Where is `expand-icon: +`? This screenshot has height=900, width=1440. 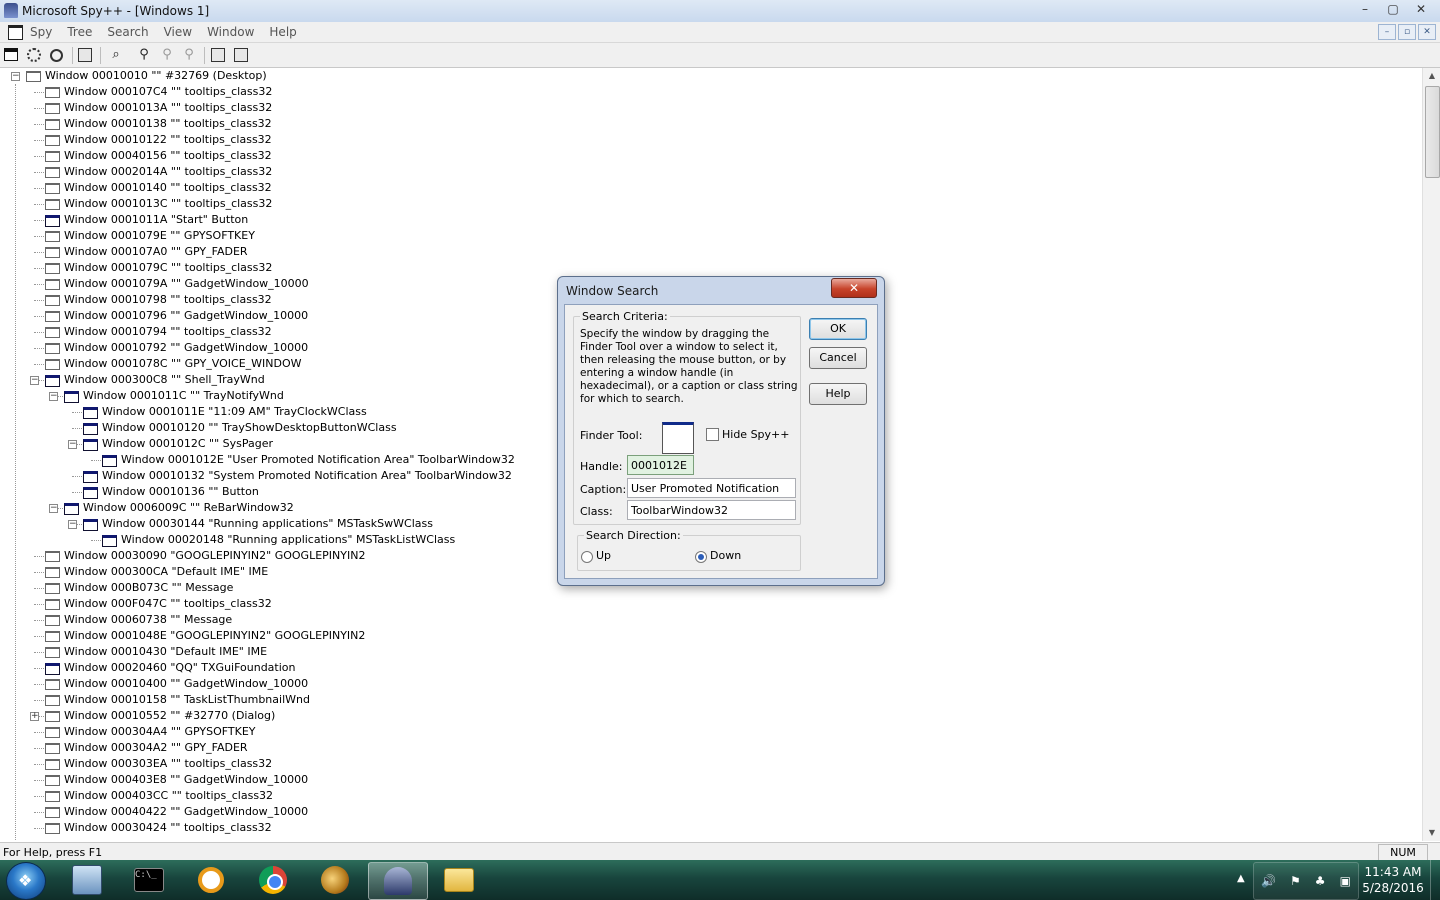 expand-icon: + is located at coordinates (34, 716).